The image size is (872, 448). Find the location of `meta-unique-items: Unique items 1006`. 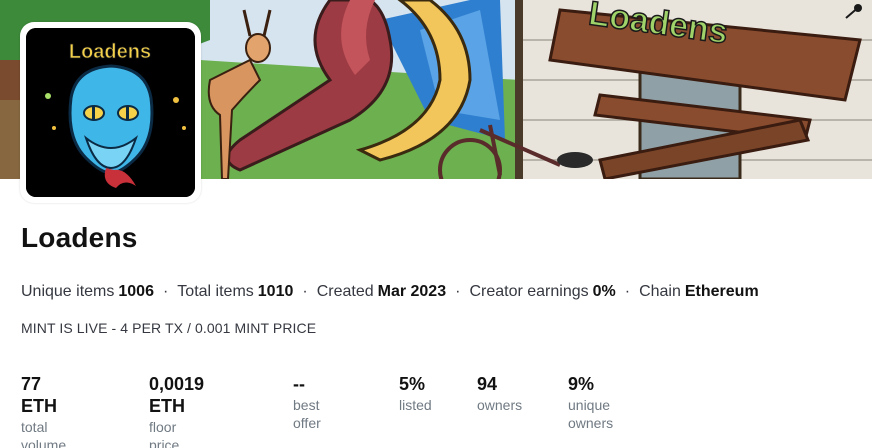

meta-unique-items: Unique items 1006 is located at coordinates (87, 292).